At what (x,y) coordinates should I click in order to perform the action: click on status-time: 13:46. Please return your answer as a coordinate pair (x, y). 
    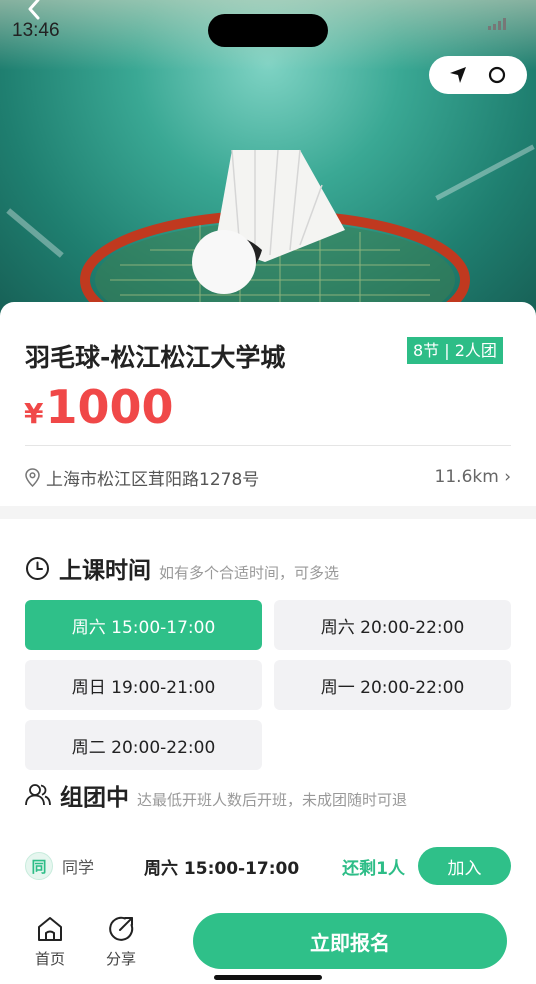
    Looking at the image, I should click on (36, 30).